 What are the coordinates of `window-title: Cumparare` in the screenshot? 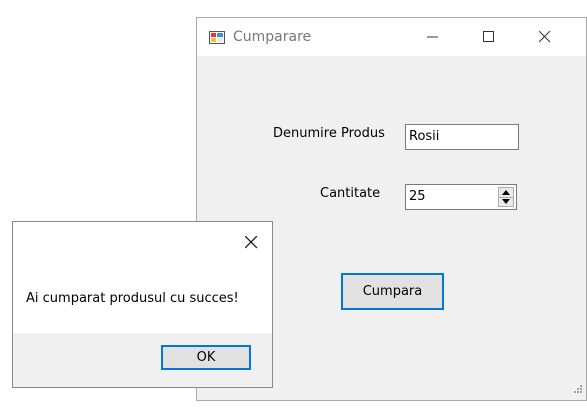 It's located at (272, 37).